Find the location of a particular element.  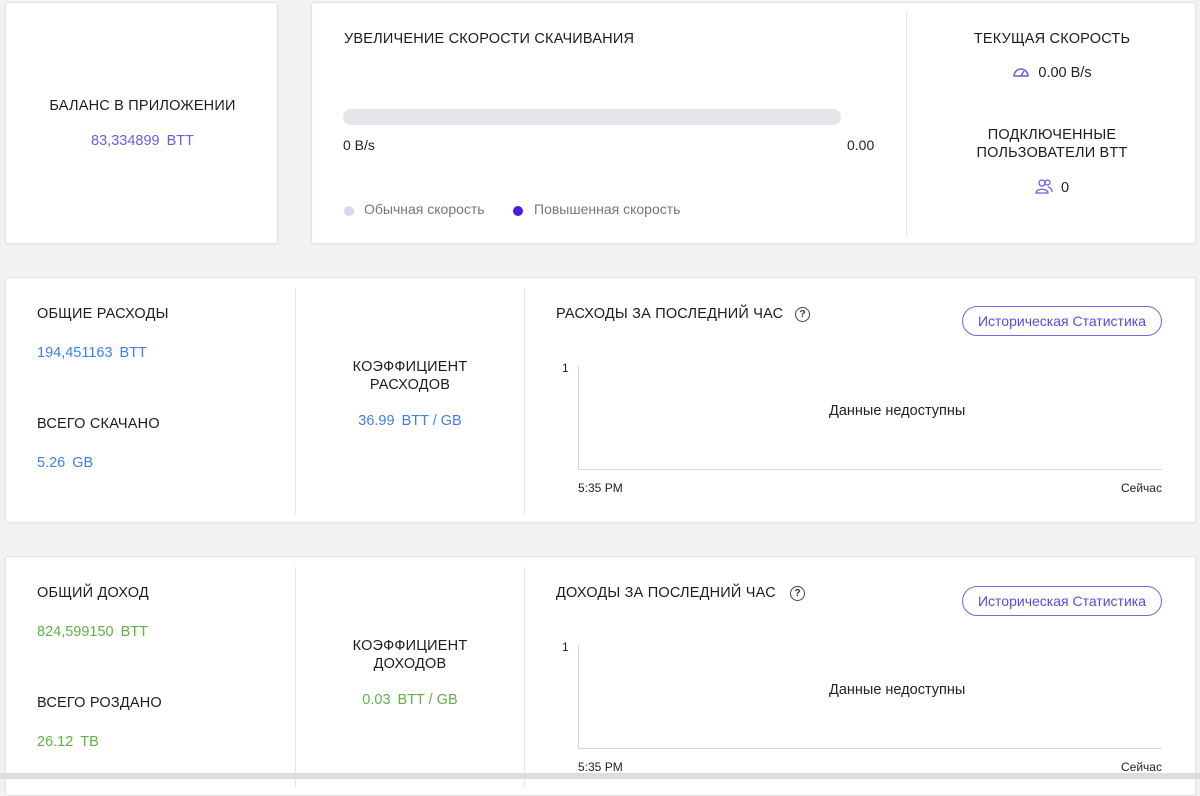

income-chart-x-axis is located at coordinates (870, 748).